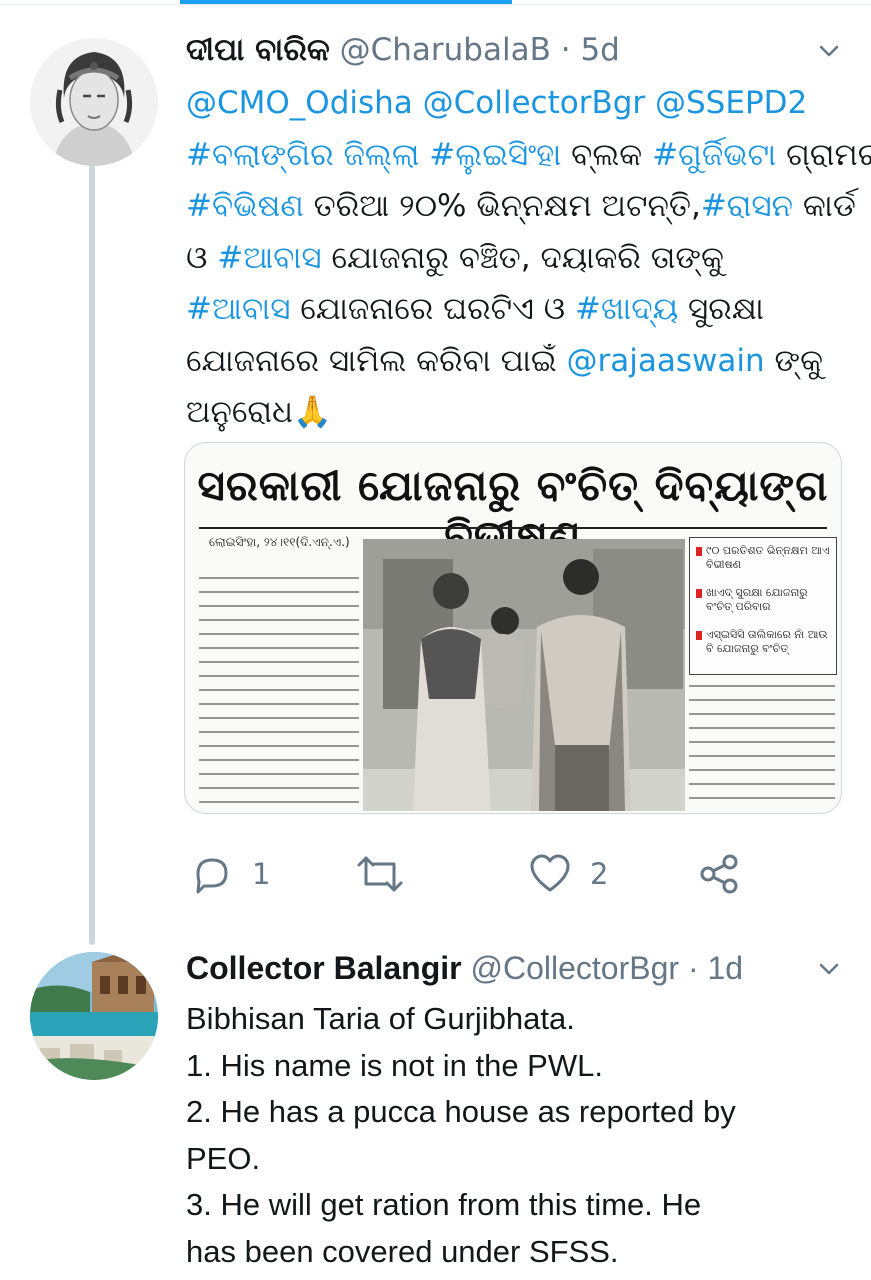 The width and height of the screenshot is (871, 1280). What do you see at coordinates (433, 309) in the screenshot?
I see `tweet-text-segment: ଯୋଜନାରେ ଘରଟିଏ ଓ` at bounding box center [433, 309].